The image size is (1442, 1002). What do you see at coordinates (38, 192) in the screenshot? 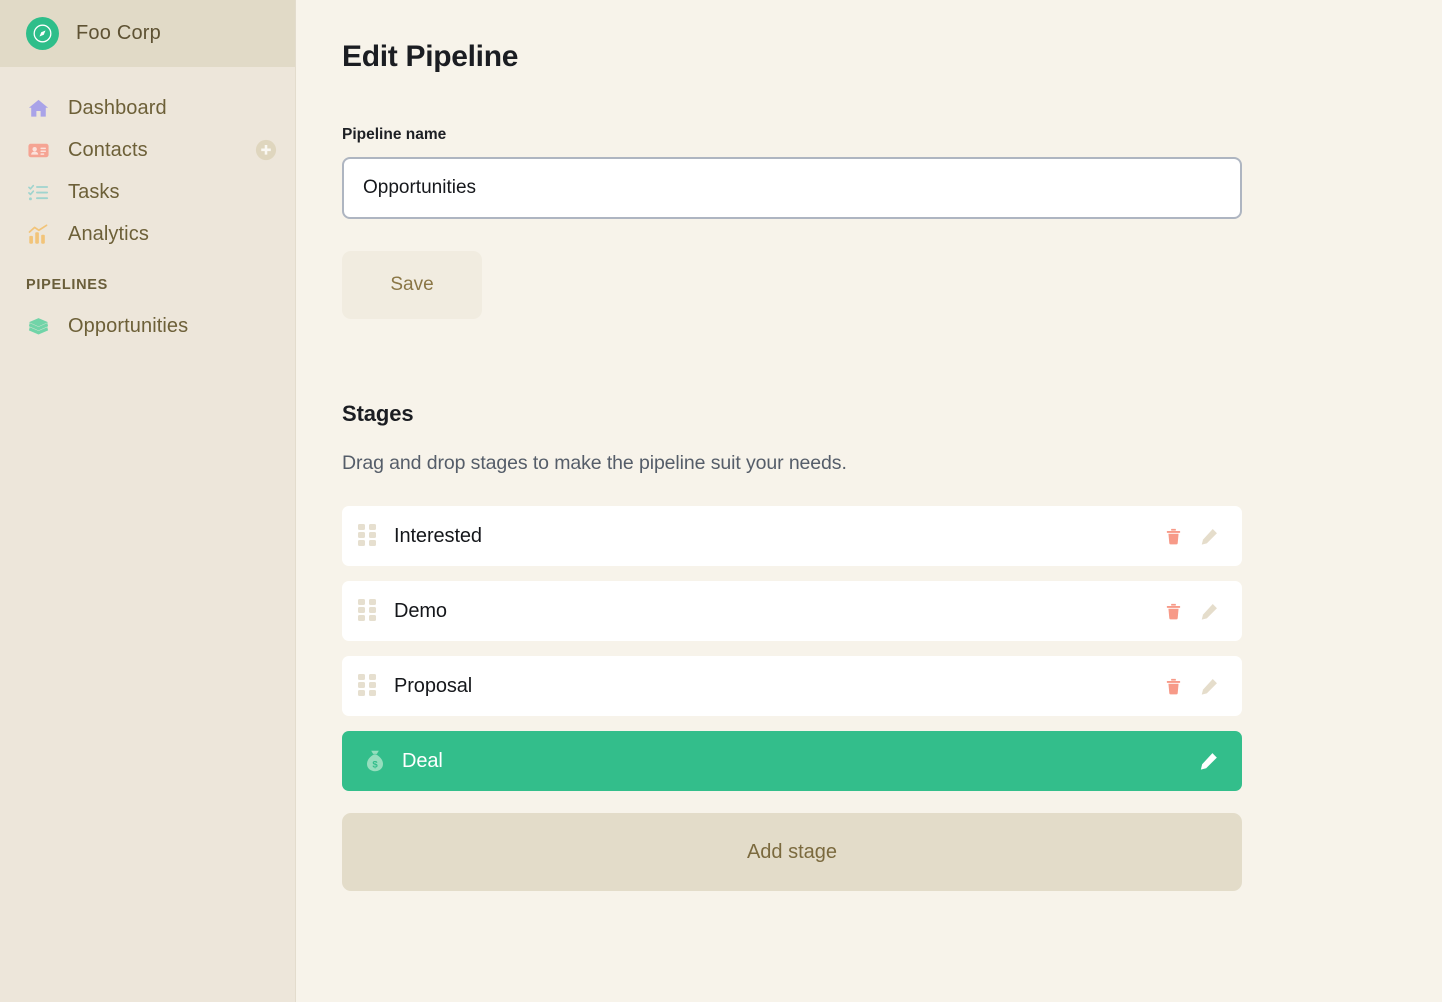
I see `checklist-icon` at bounding box center [38, 192].